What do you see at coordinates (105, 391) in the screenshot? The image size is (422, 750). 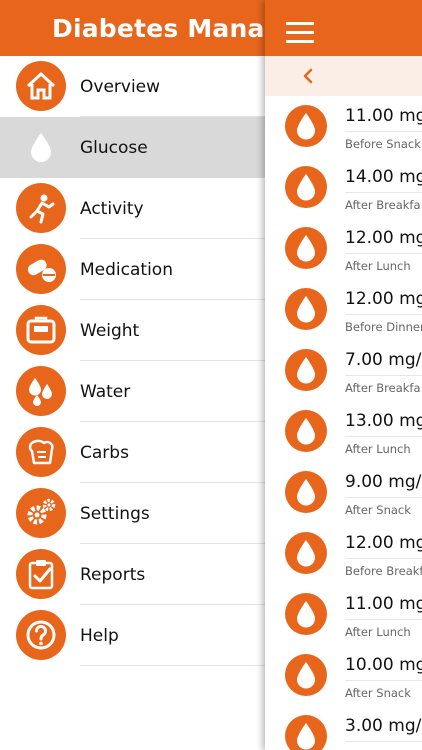 I see `menu-label-water: Water` at bounding box center [105, 391].